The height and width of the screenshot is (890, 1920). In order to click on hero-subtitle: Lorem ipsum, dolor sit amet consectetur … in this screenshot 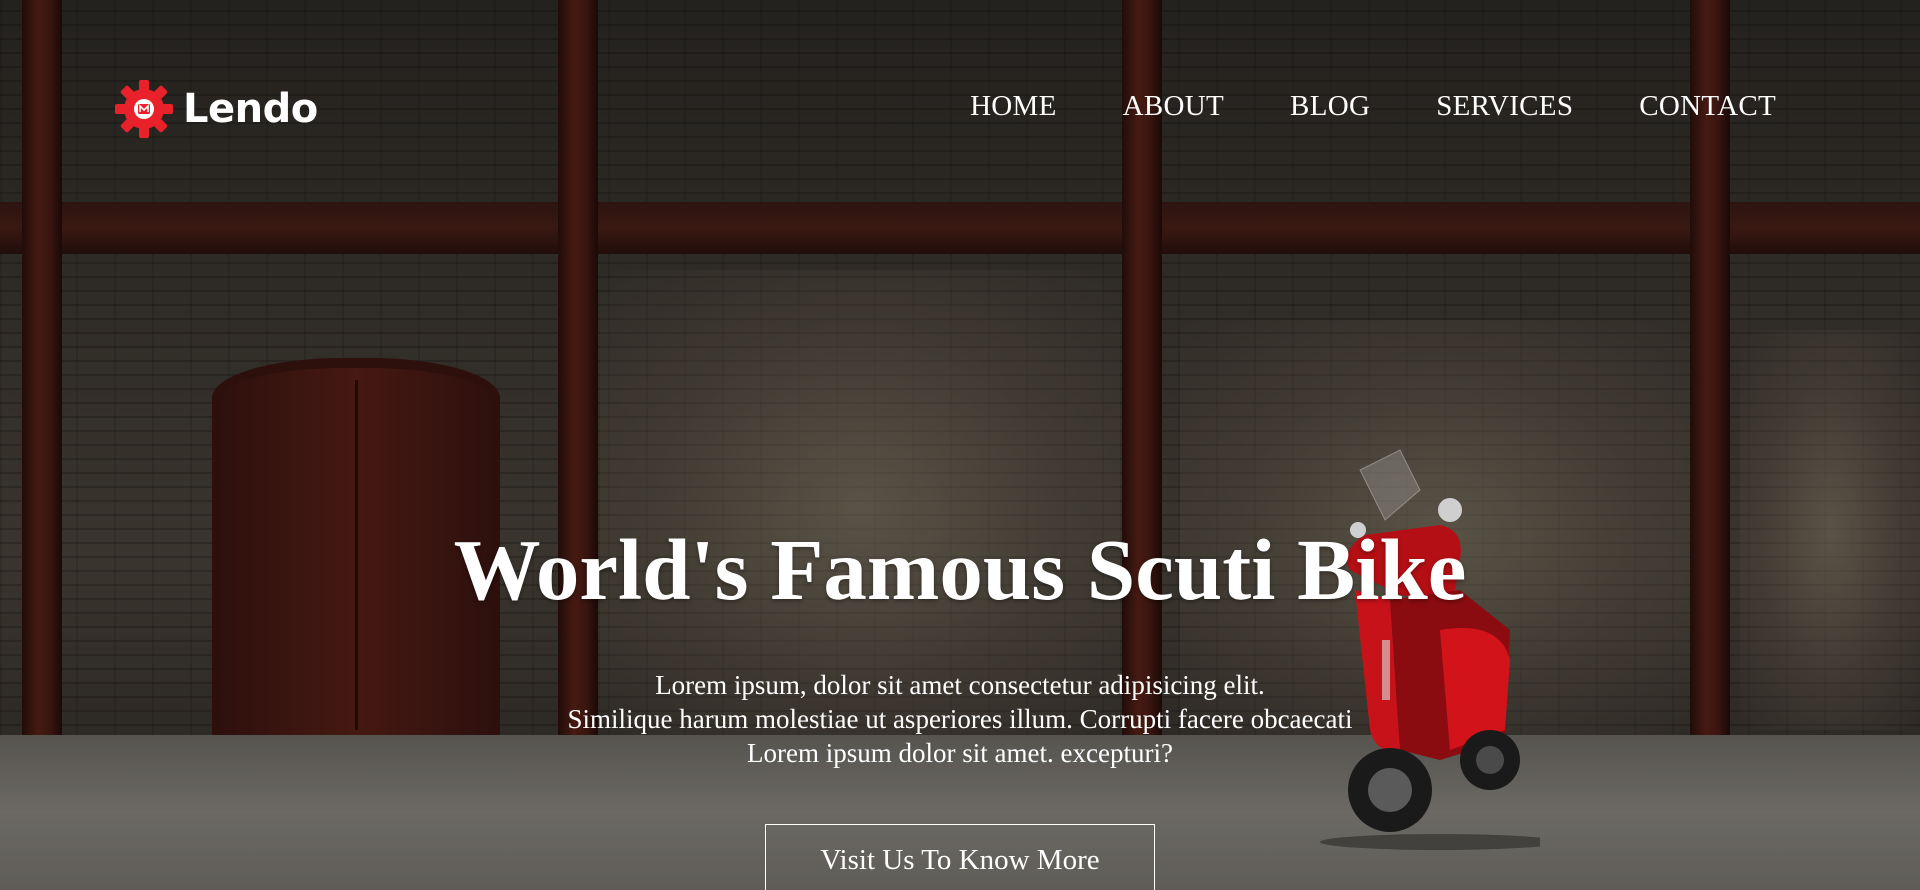, I will do `click(960, 719)`.